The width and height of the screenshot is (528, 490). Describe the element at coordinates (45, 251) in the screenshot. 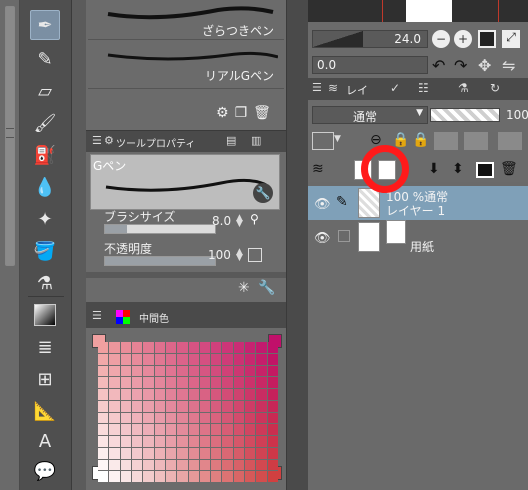

I see `fill-tool-icon: 🪣` at that location.